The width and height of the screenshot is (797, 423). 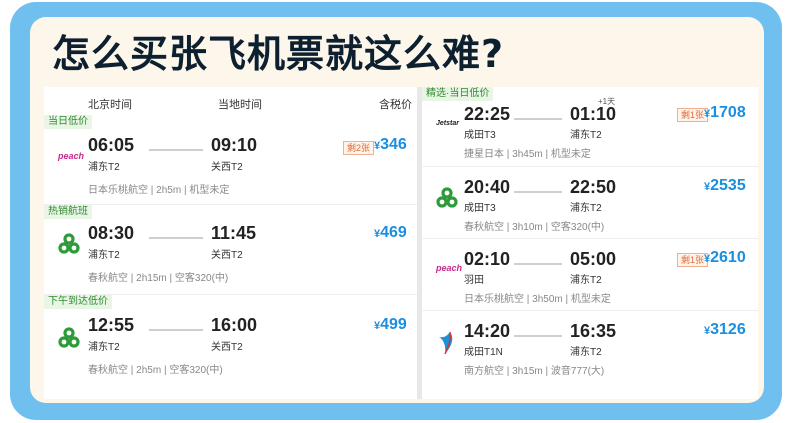 What do you see at coordinates (111, 325) in the screenshot?
I see `departure-time: 12:55` at bounding box center [111, 325].